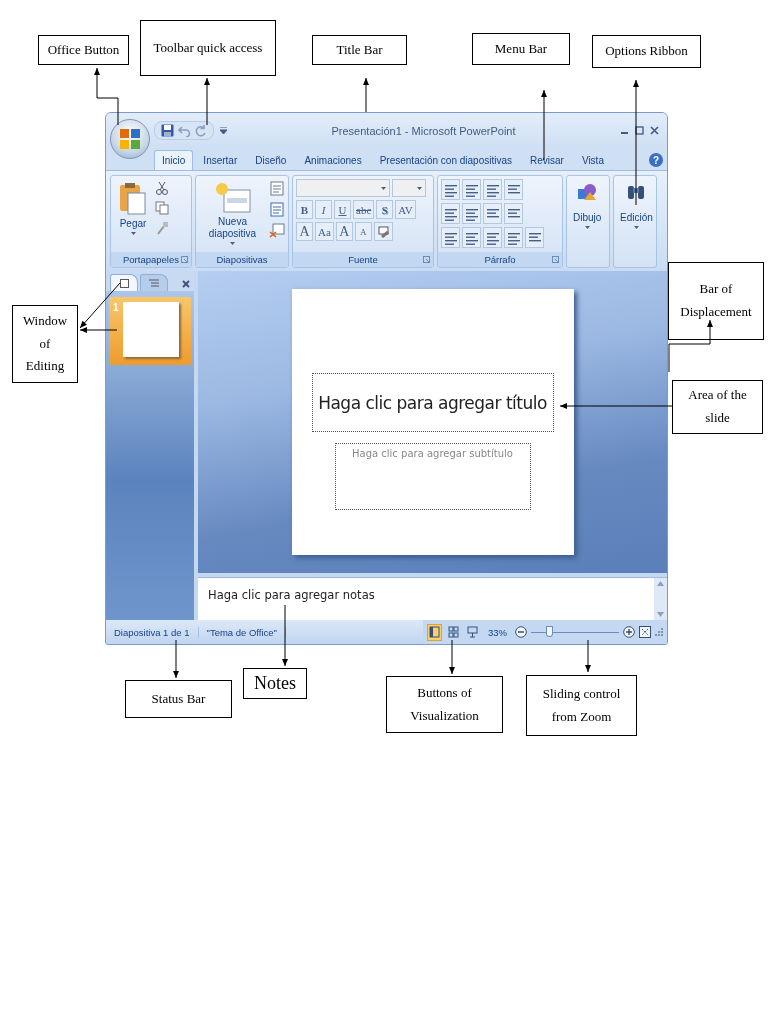  What do you see at coordinates (405, 209) in the screenshot?
I see `format-button: AV` at bounding box center [405, 209].